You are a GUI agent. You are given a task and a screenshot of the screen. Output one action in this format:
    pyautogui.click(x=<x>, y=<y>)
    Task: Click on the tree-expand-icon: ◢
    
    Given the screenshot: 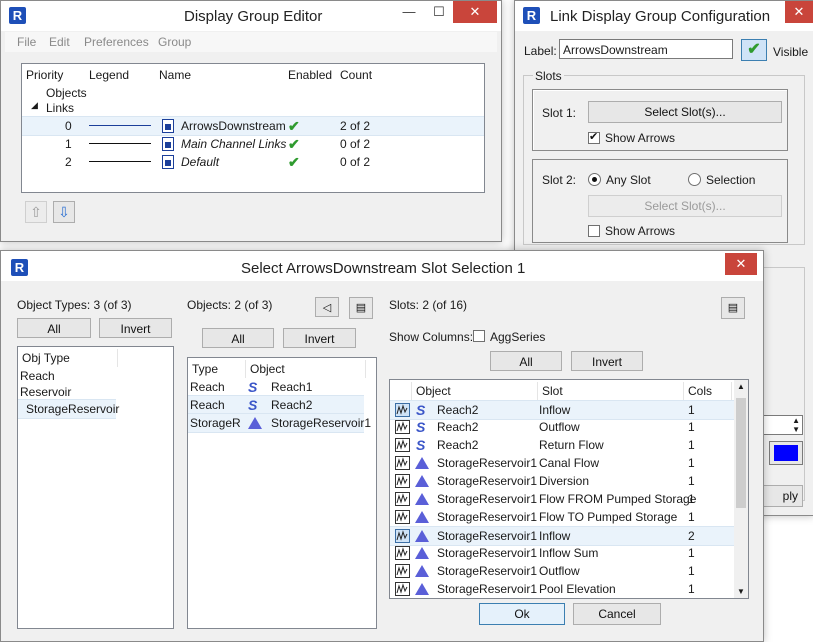 What is the action you would take?
    pyautogui.click(x=34, y=105)
    